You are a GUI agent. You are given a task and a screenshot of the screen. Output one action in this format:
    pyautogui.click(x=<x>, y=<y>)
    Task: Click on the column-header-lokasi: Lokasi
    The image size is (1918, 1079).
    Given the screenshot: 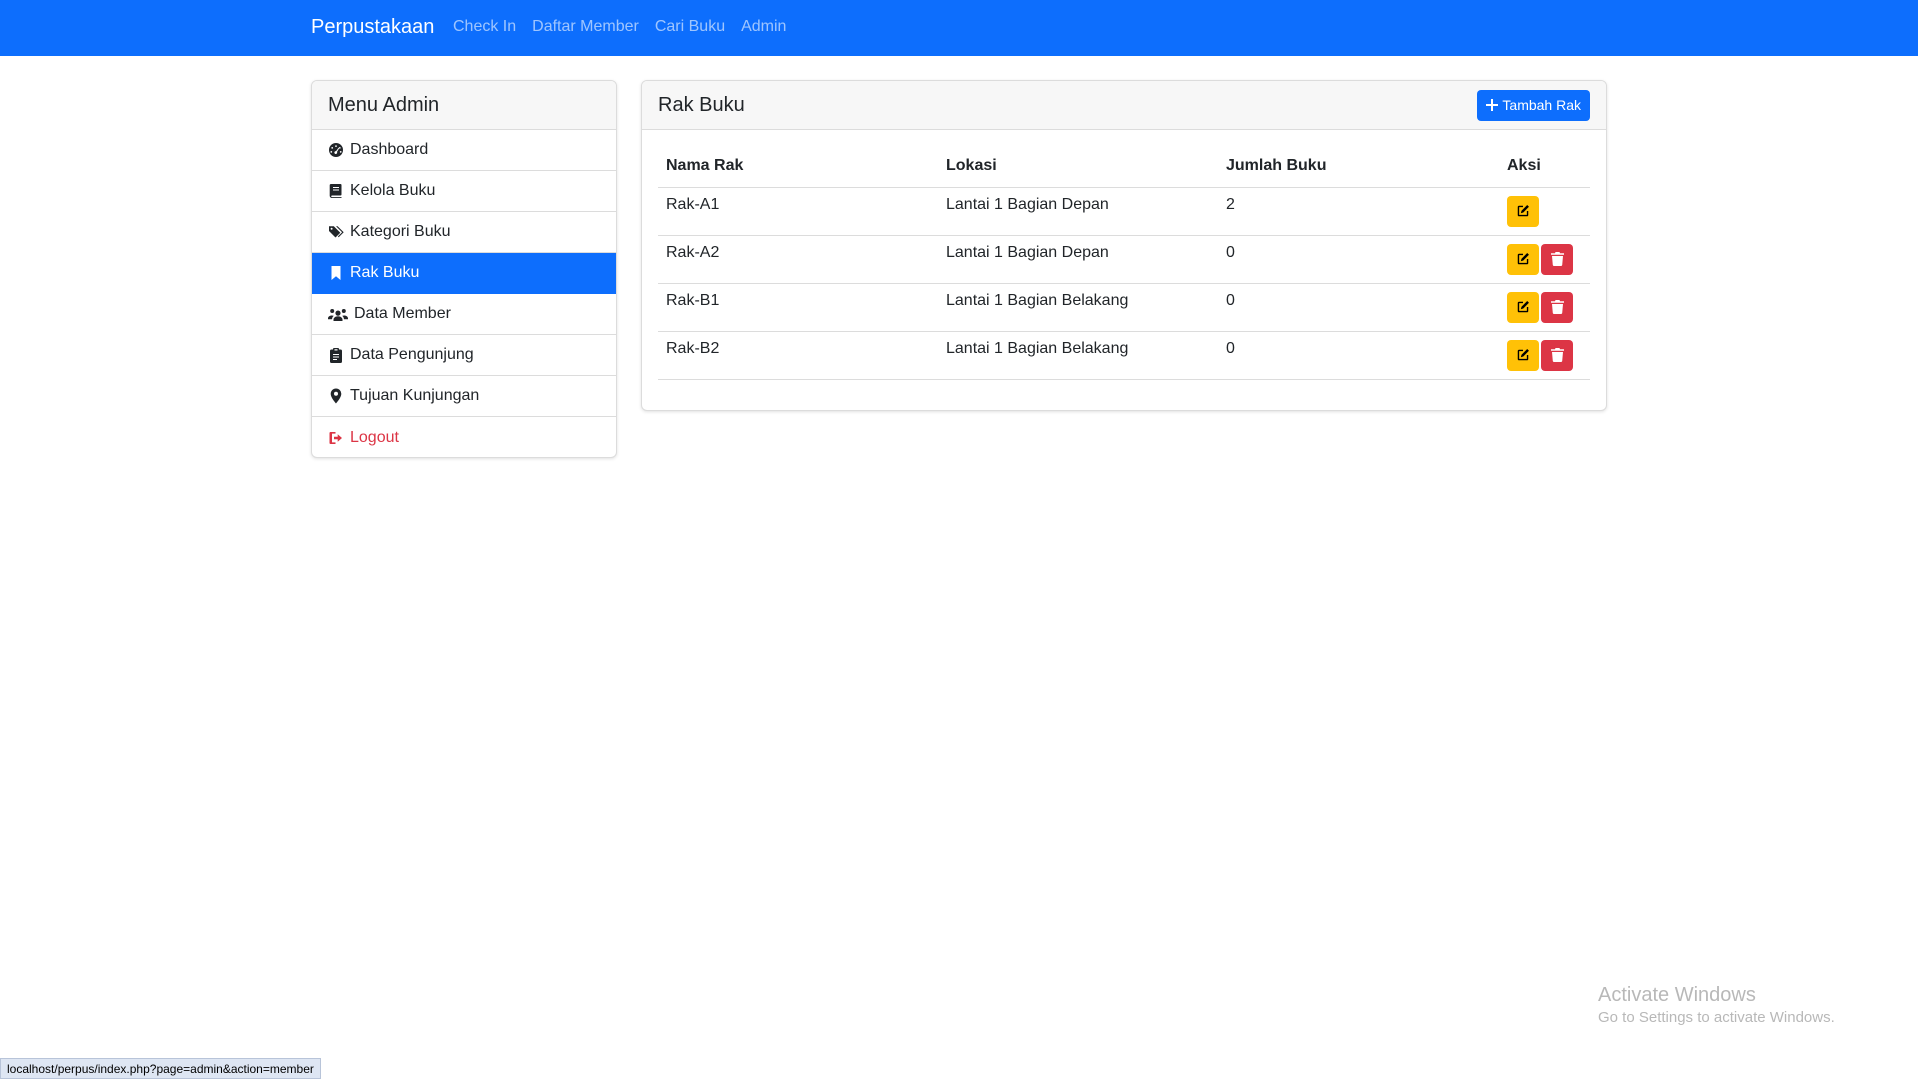 What is the action you would take?
    pyautogui.click(x=1078, y=167)
    